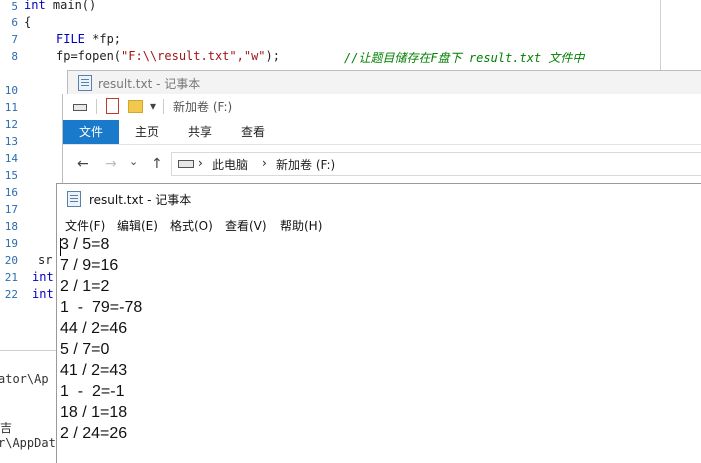 The width and height of the screenshot is (701, 463). What do you see at coordinates (305, 164) in the screenshot?
I see `breadcrumb-drive: 新加卷 (F:)` at bounding box center [305, 164].